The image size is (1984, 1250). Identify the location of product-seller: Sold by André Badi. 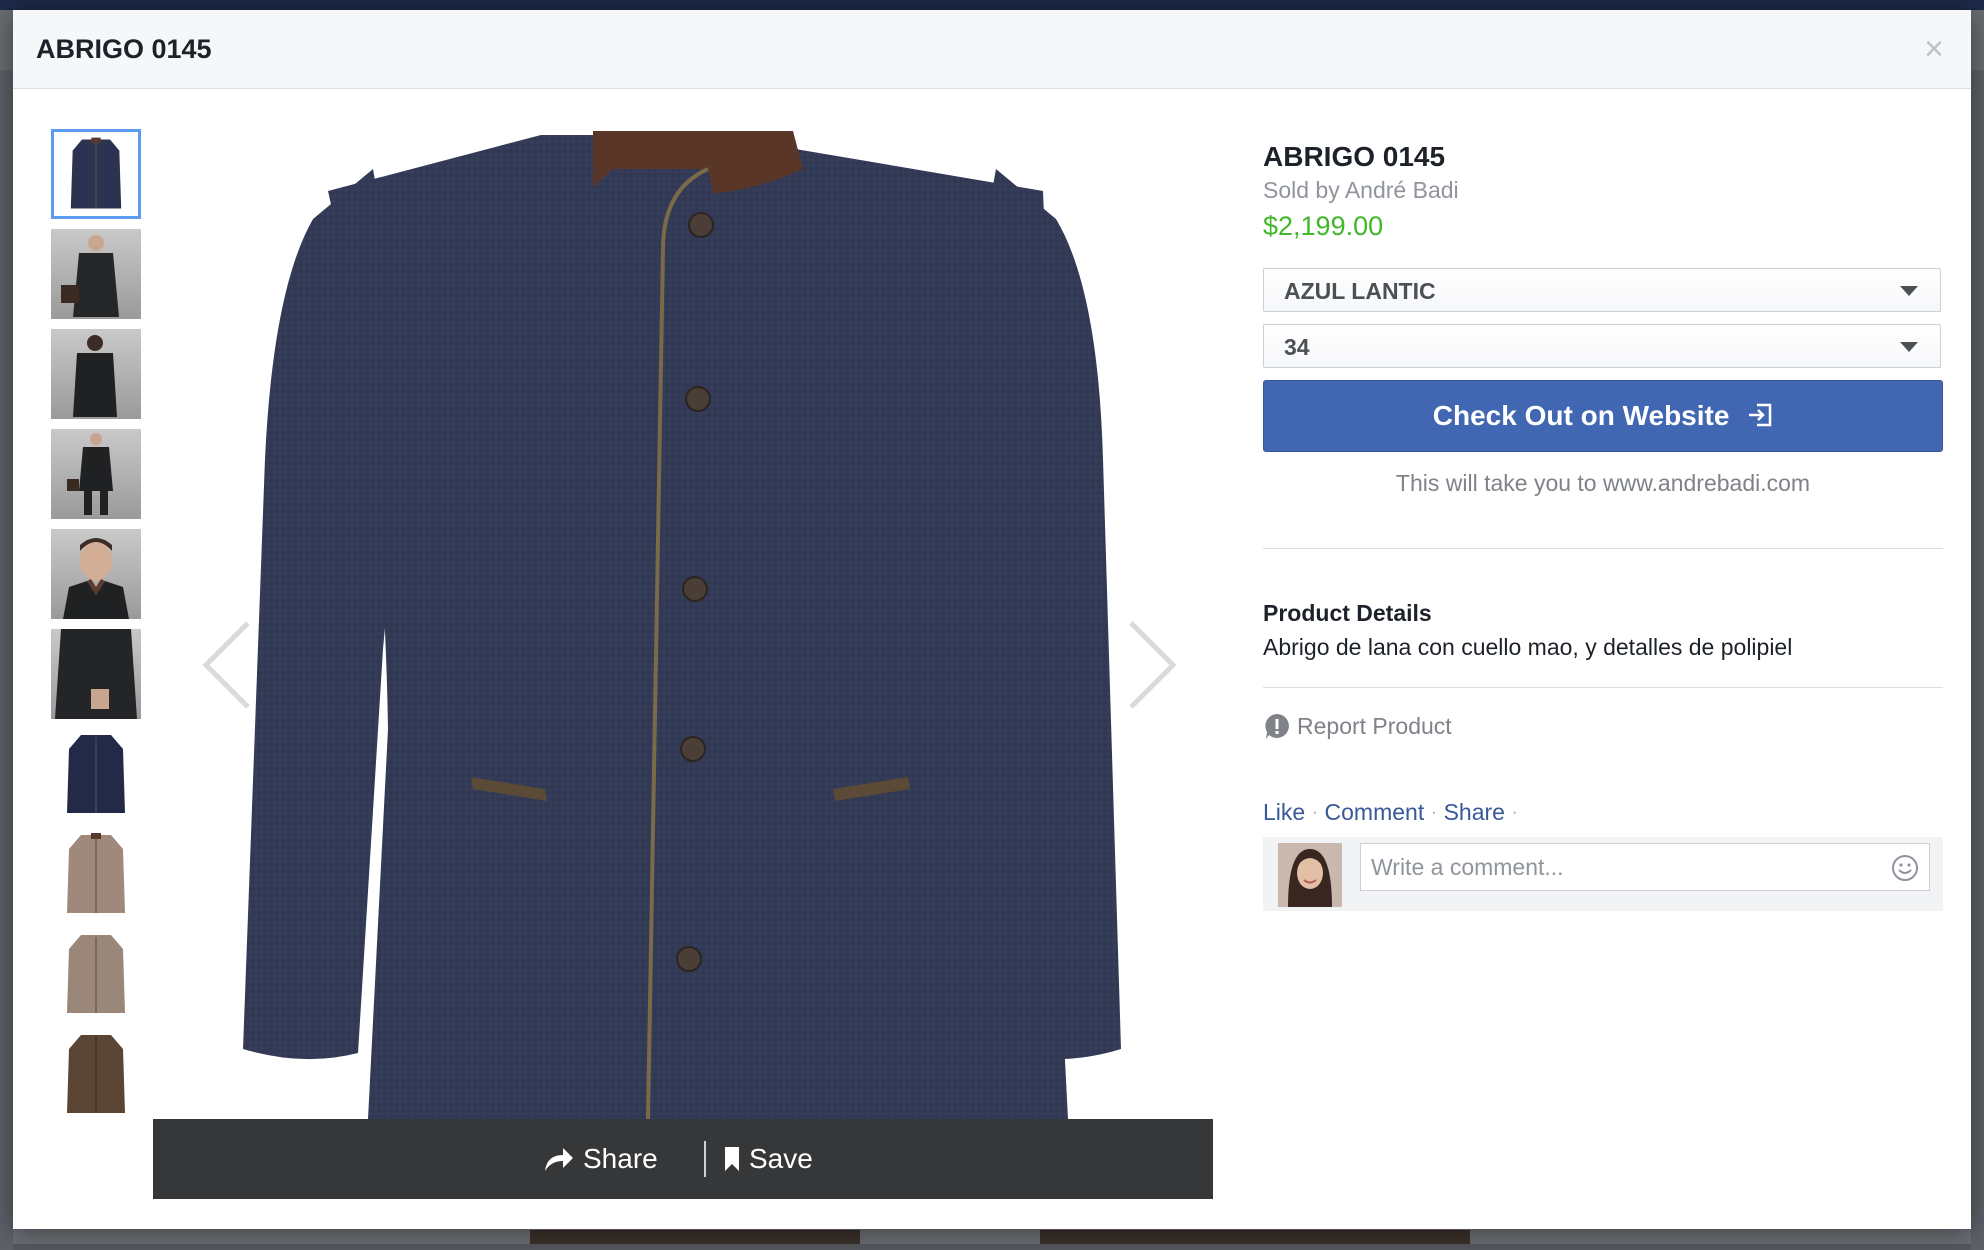
(1361, 190).